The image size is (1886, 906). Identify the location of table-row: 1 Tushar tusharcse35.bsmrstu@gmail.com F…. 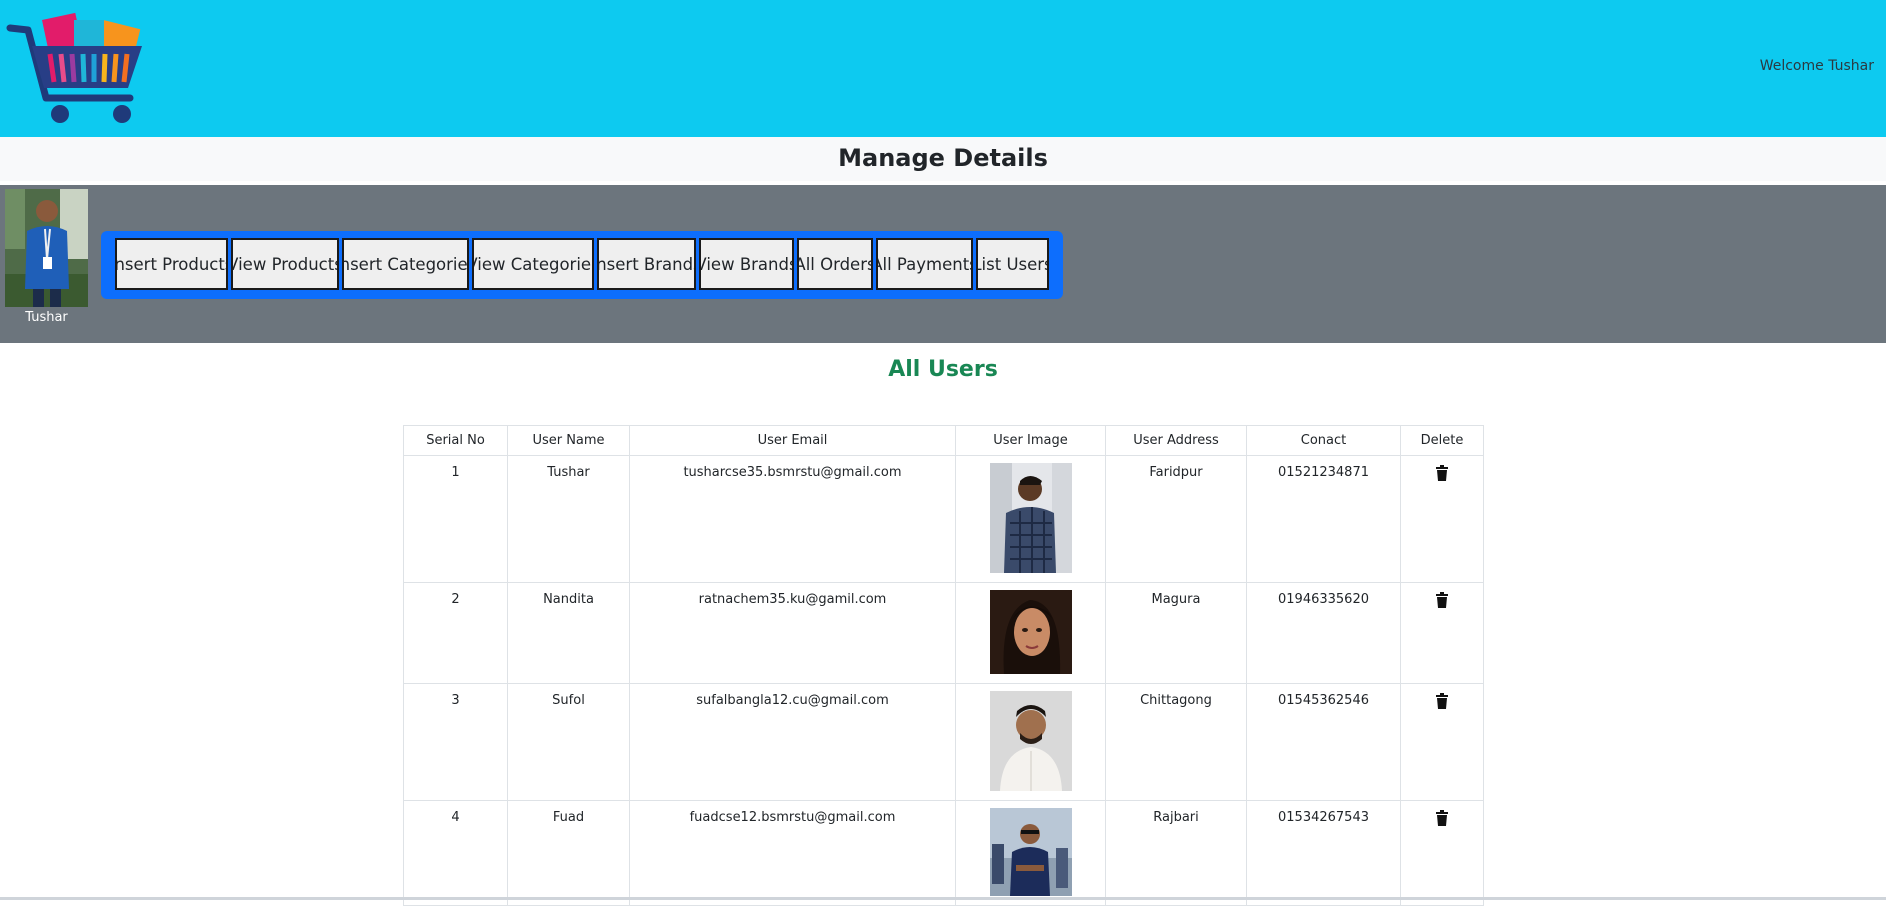
(943, 519).